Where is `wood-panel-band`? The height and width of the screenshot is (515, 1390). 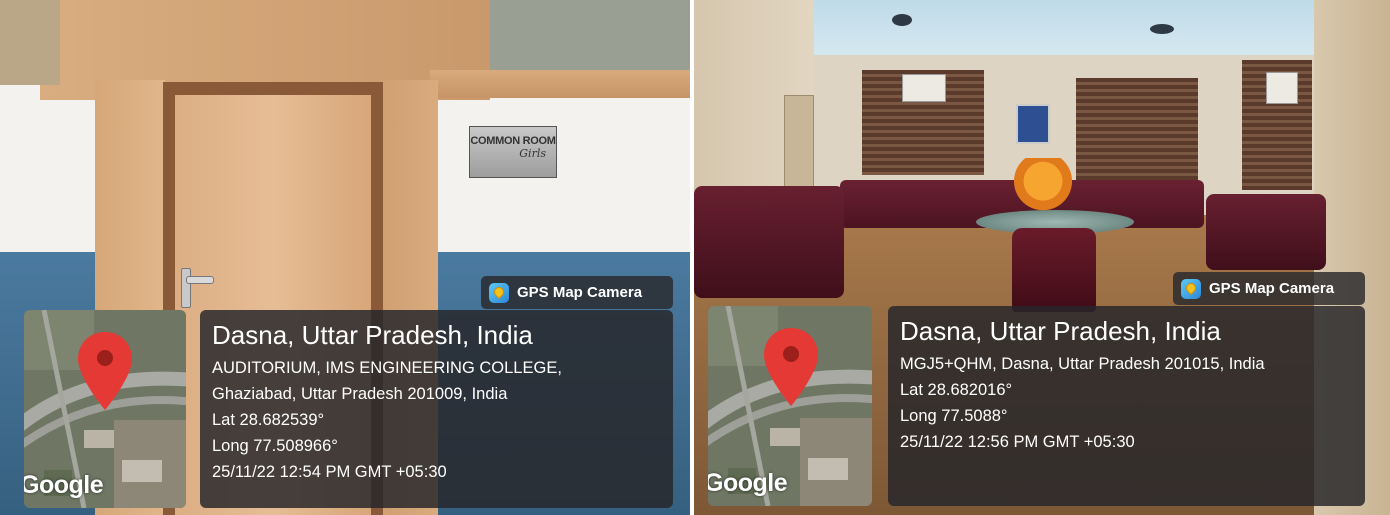 wood-panel-band is located at coordinates (560, 84).